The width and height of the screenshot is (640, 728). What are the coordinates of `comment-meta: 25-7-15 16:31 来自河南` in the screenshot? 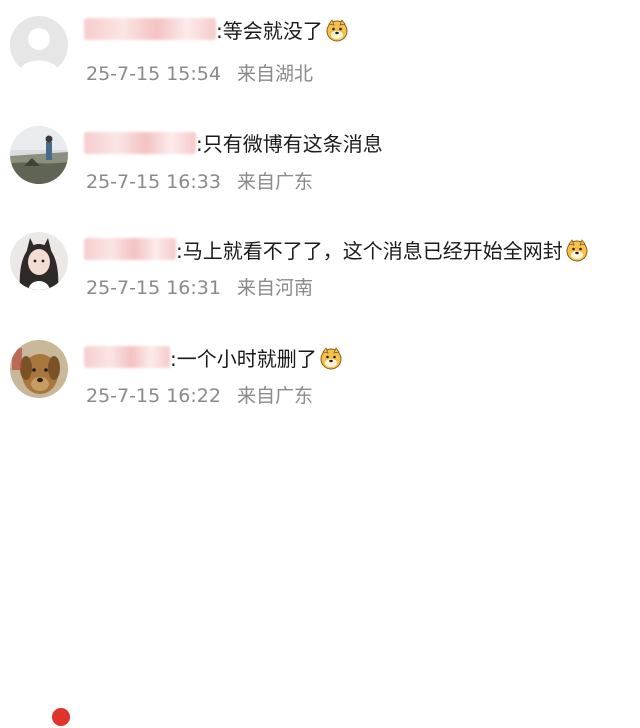 It's located at (199, 288).